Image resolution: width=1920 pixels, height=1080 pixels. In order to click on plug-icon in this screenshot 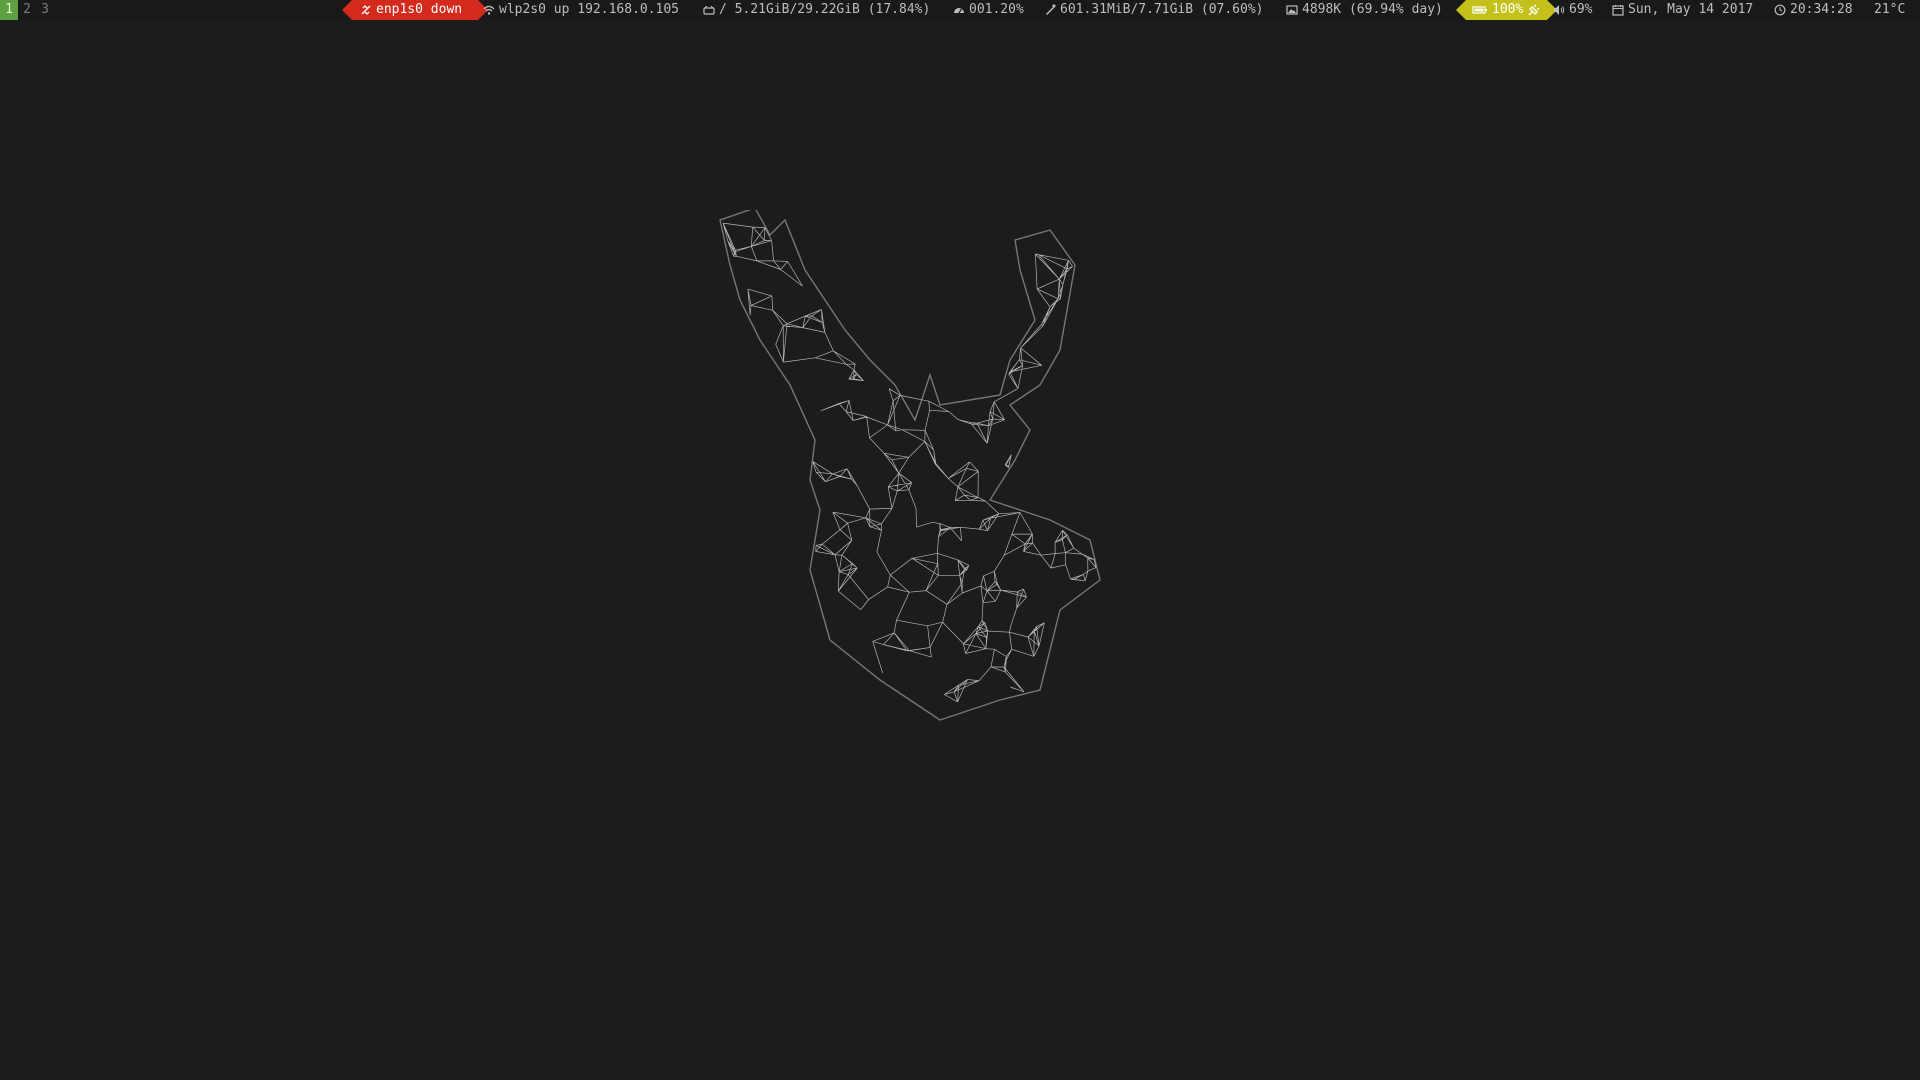, I will do `click(1534, 10)`.